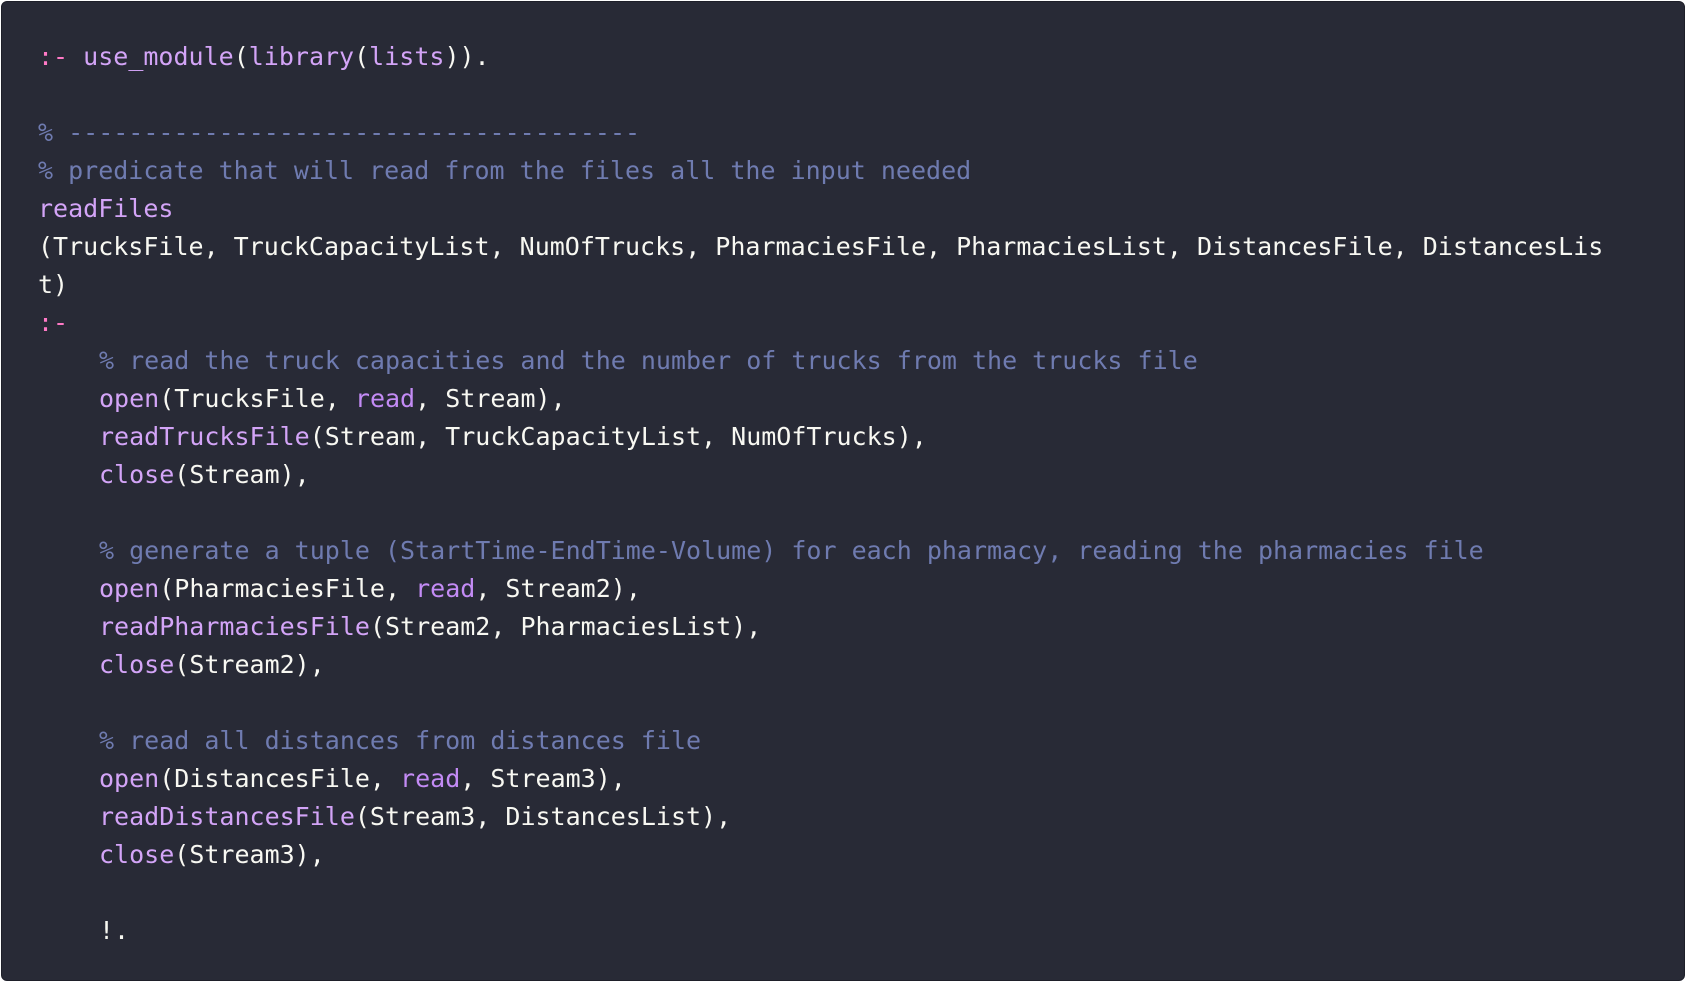  Describe the element at coordinates (820, 57) in the screenshot. I see `code-line: :- use_module(library(lists)).` at that location.